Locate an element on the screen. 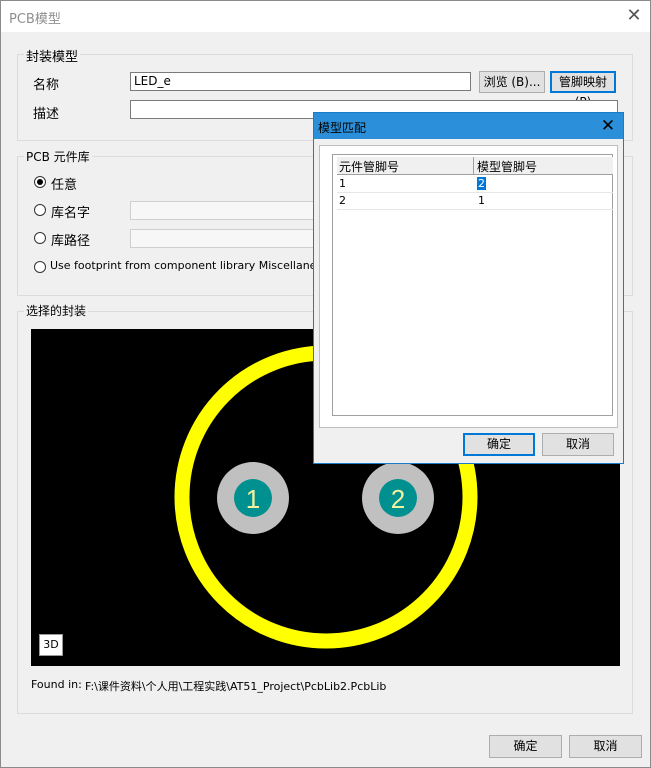  table-row: 2 1 is located at coordinates (475, 201).